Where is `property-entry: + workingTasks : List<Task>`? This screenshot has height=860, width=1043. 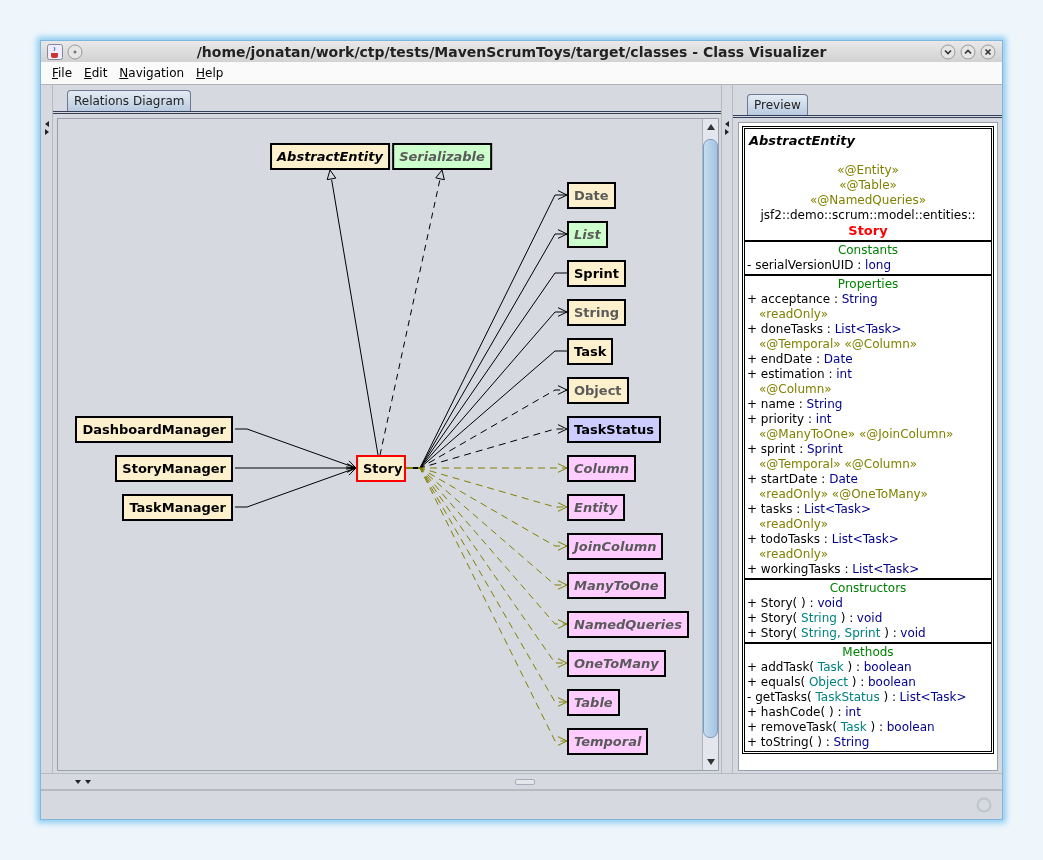
property-entry: + workingTasks : List<Task> is located at coordinates (834, 569).